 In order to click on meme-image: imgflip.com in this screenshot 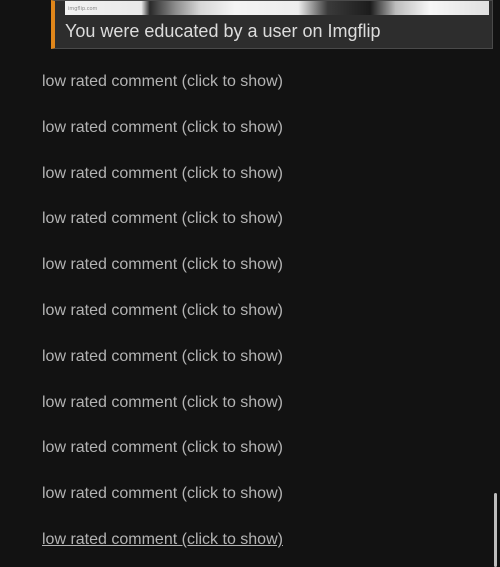, I will do `click(277, 8)`.